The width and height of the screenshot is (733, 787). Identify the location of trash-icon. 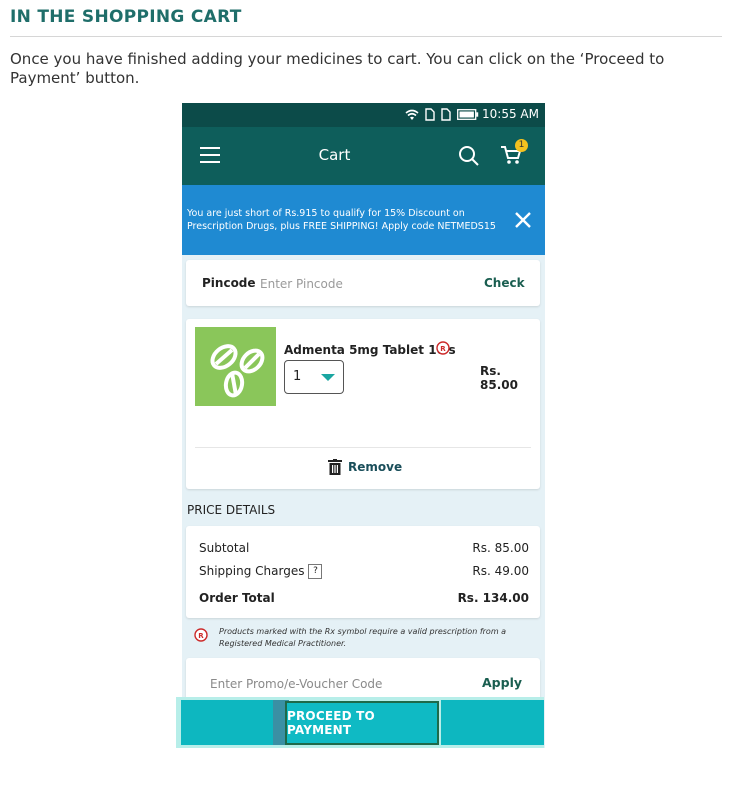
(335, 467).